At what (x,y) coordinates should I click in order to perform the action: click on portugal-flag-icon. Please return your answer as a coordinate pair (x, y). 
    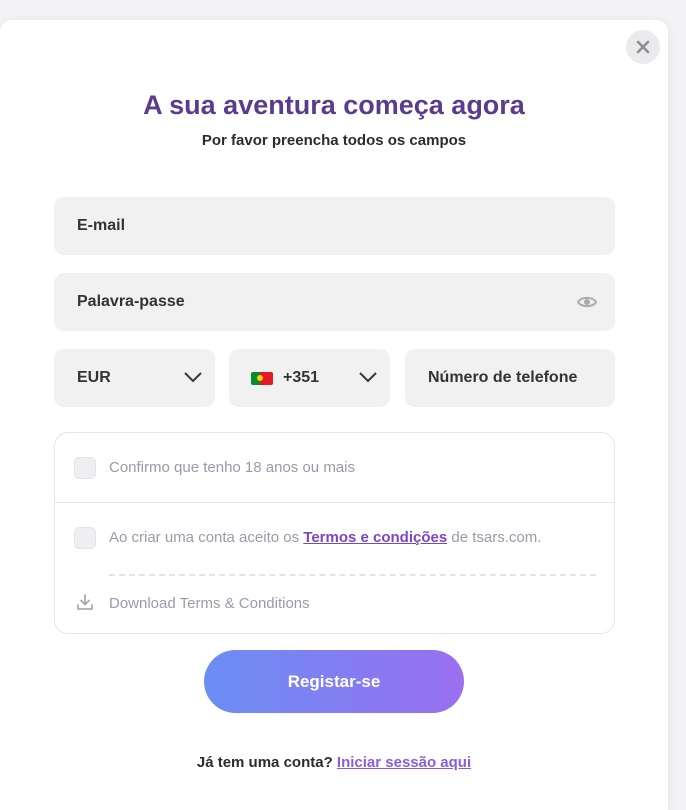
    Looking at the image, I should click on (262, 378).